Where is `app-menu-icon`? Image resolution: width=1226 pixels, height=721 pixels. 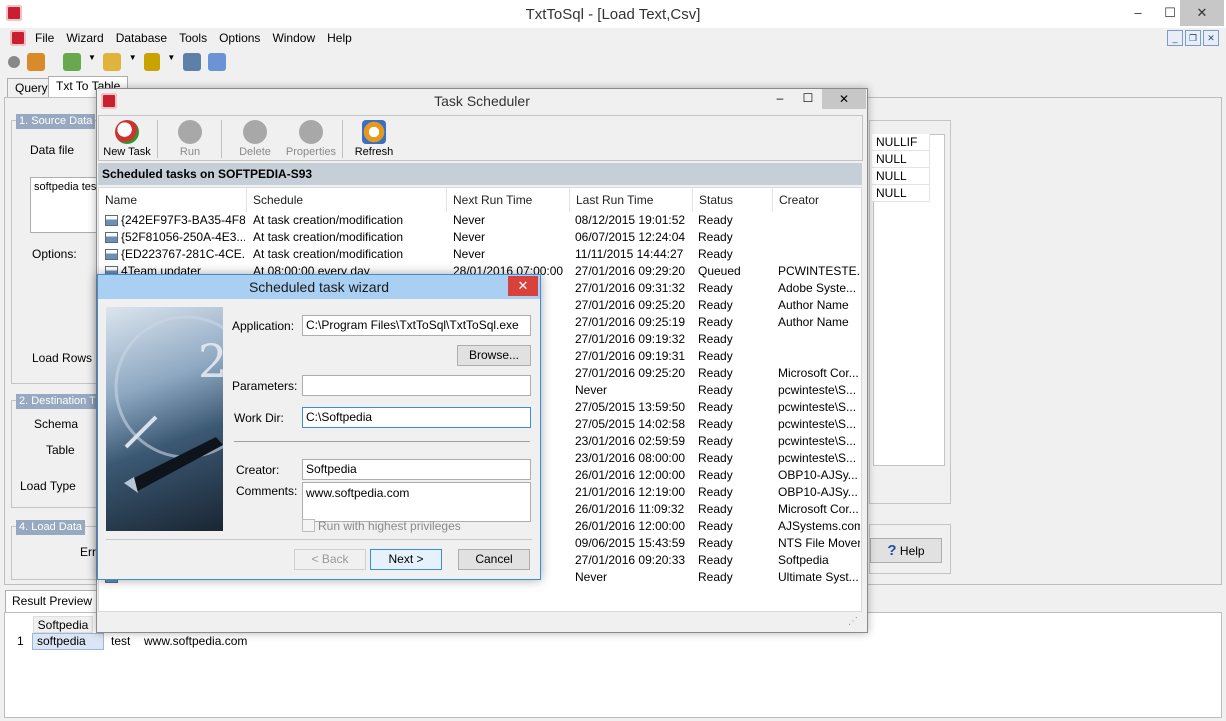
app-menu-icon is located at coordinates (18, 38).